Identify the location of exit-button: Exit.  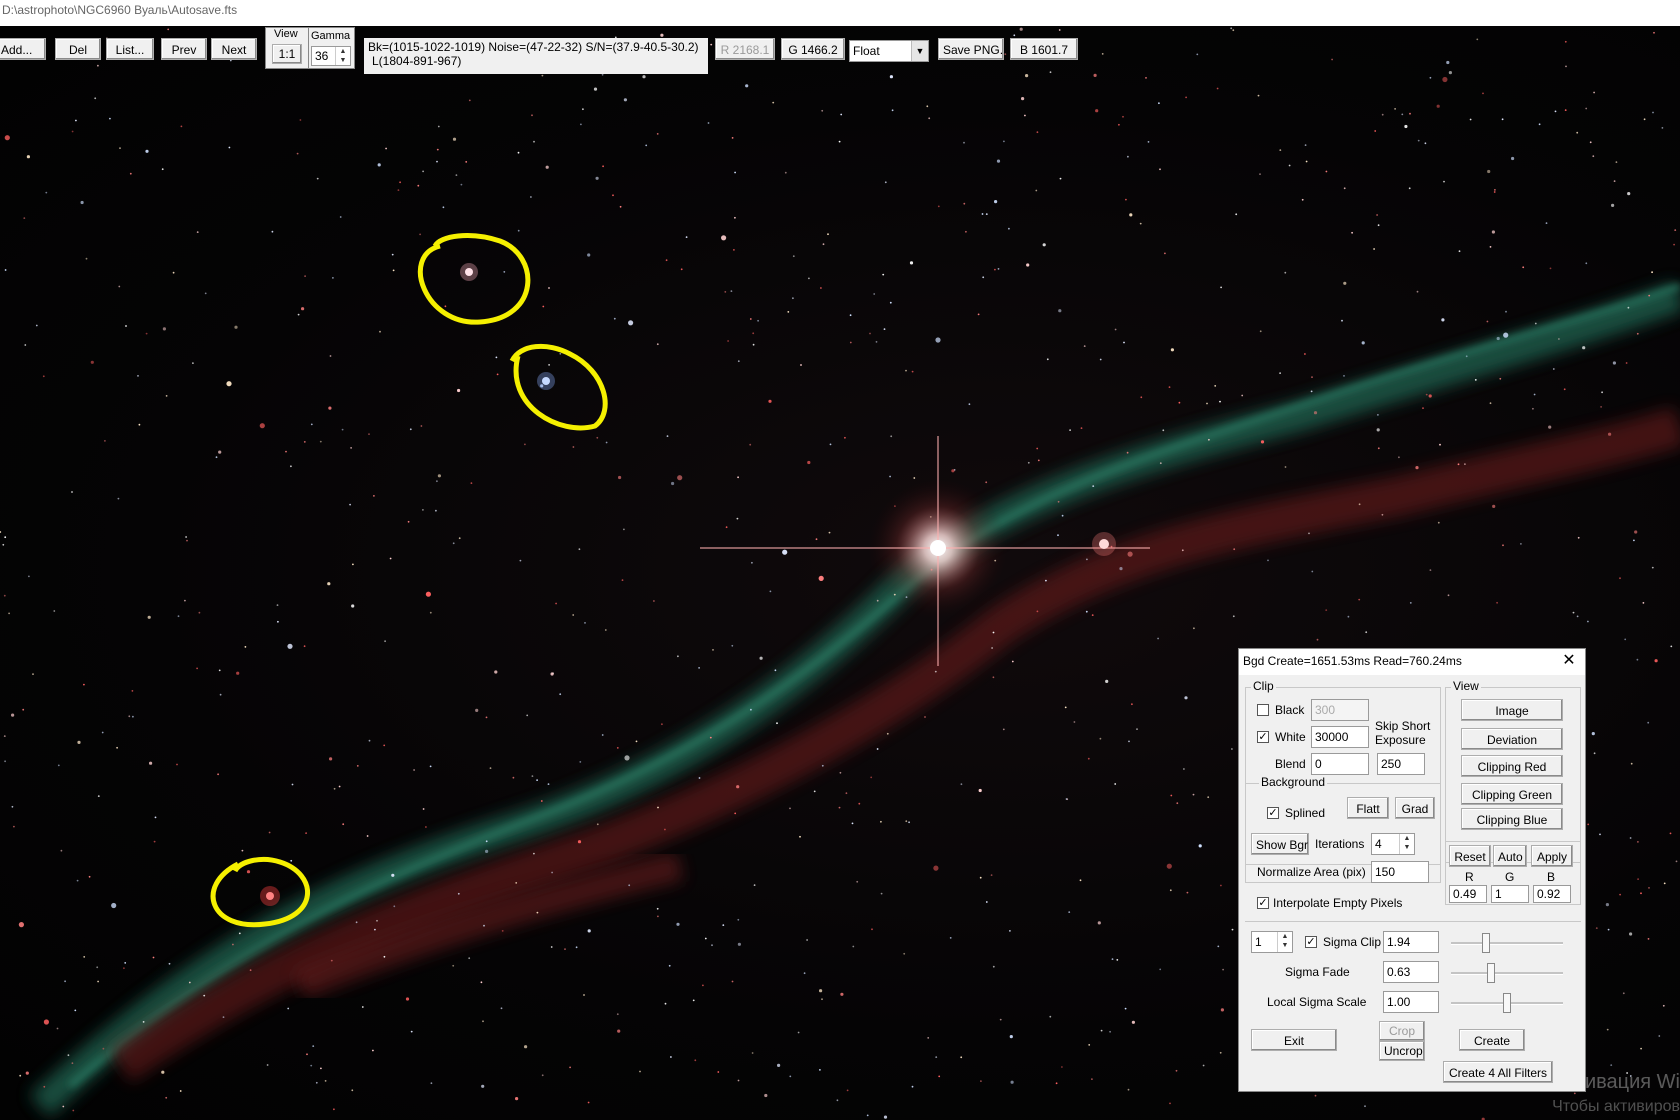
(1294, 1040).